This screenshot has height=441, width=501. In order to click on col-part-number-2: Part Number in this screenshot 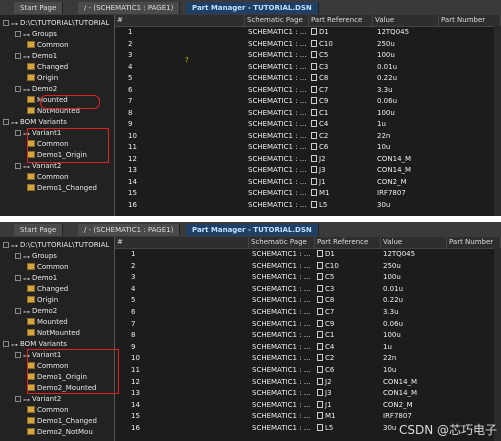, I will do `click(474, 242)`.